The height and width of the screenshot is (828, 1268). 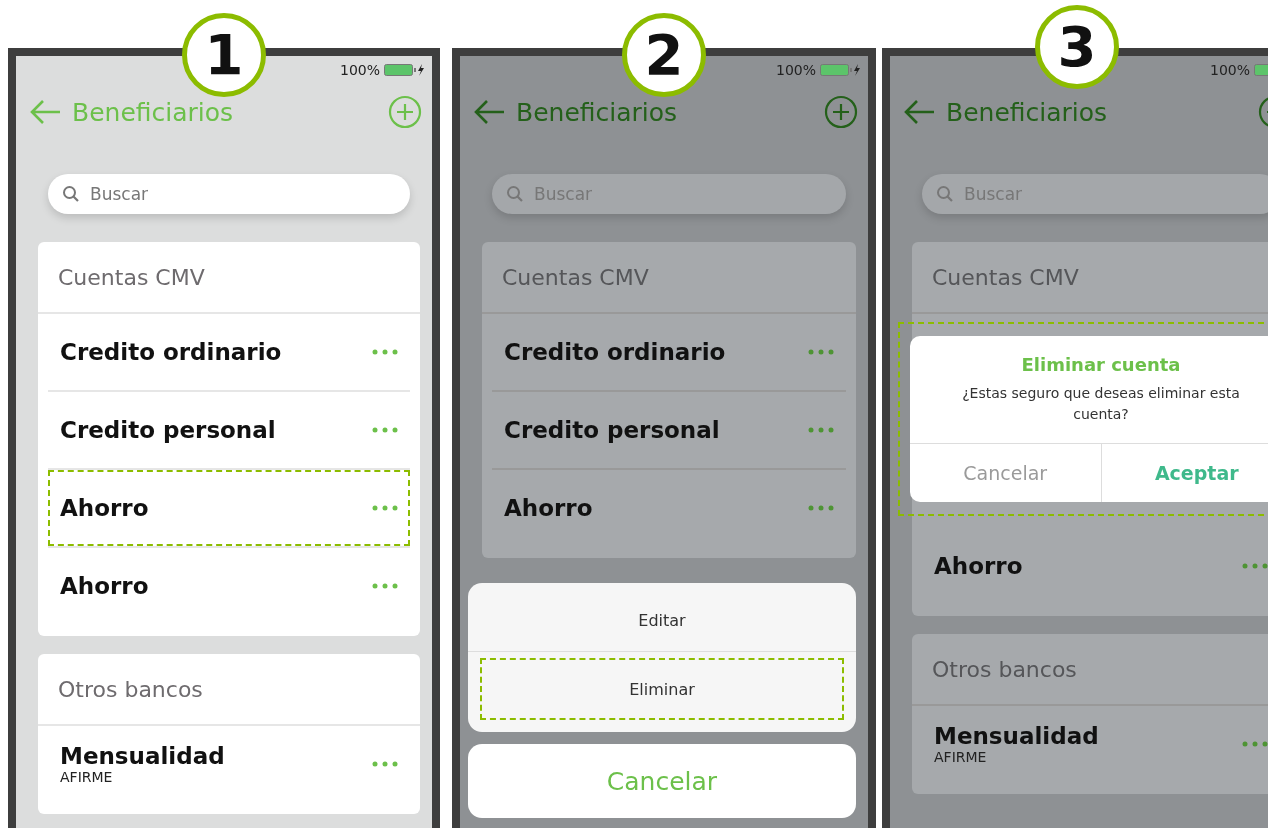 I want to click on search-field: Buscar, so click(x=229, y=194).